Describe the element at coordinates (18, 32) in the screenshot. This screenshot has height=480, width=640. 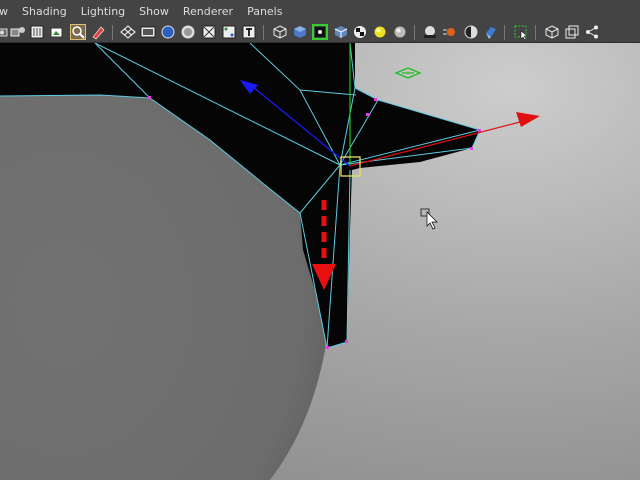
I see `camera-attributes-icon` at that location.